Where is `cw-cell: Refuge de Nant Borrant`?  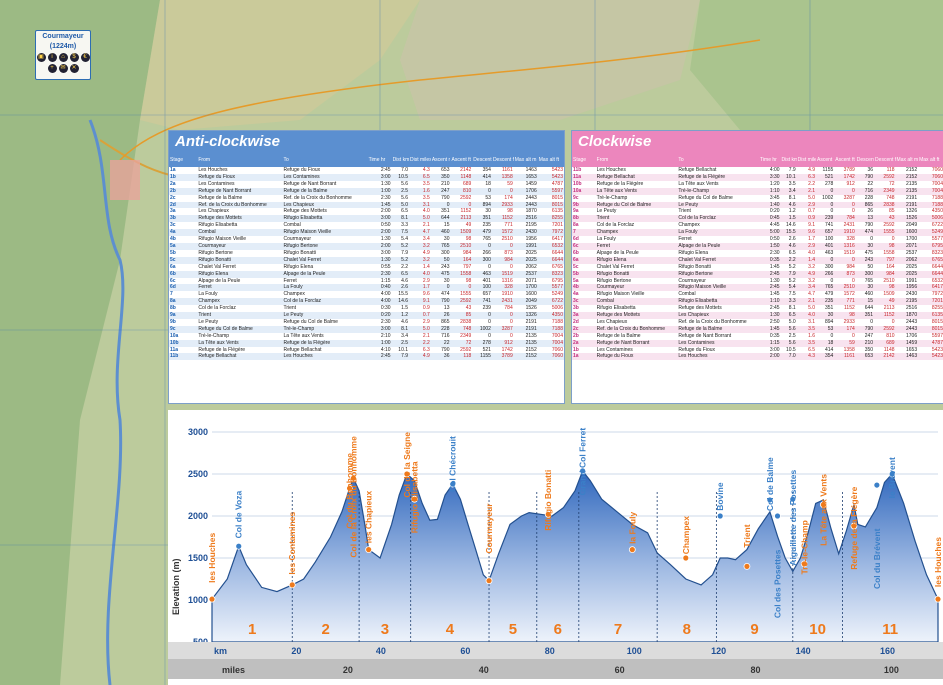
cw-cell: Refuge de Nant Borrant is located at coordinates (636, 343).